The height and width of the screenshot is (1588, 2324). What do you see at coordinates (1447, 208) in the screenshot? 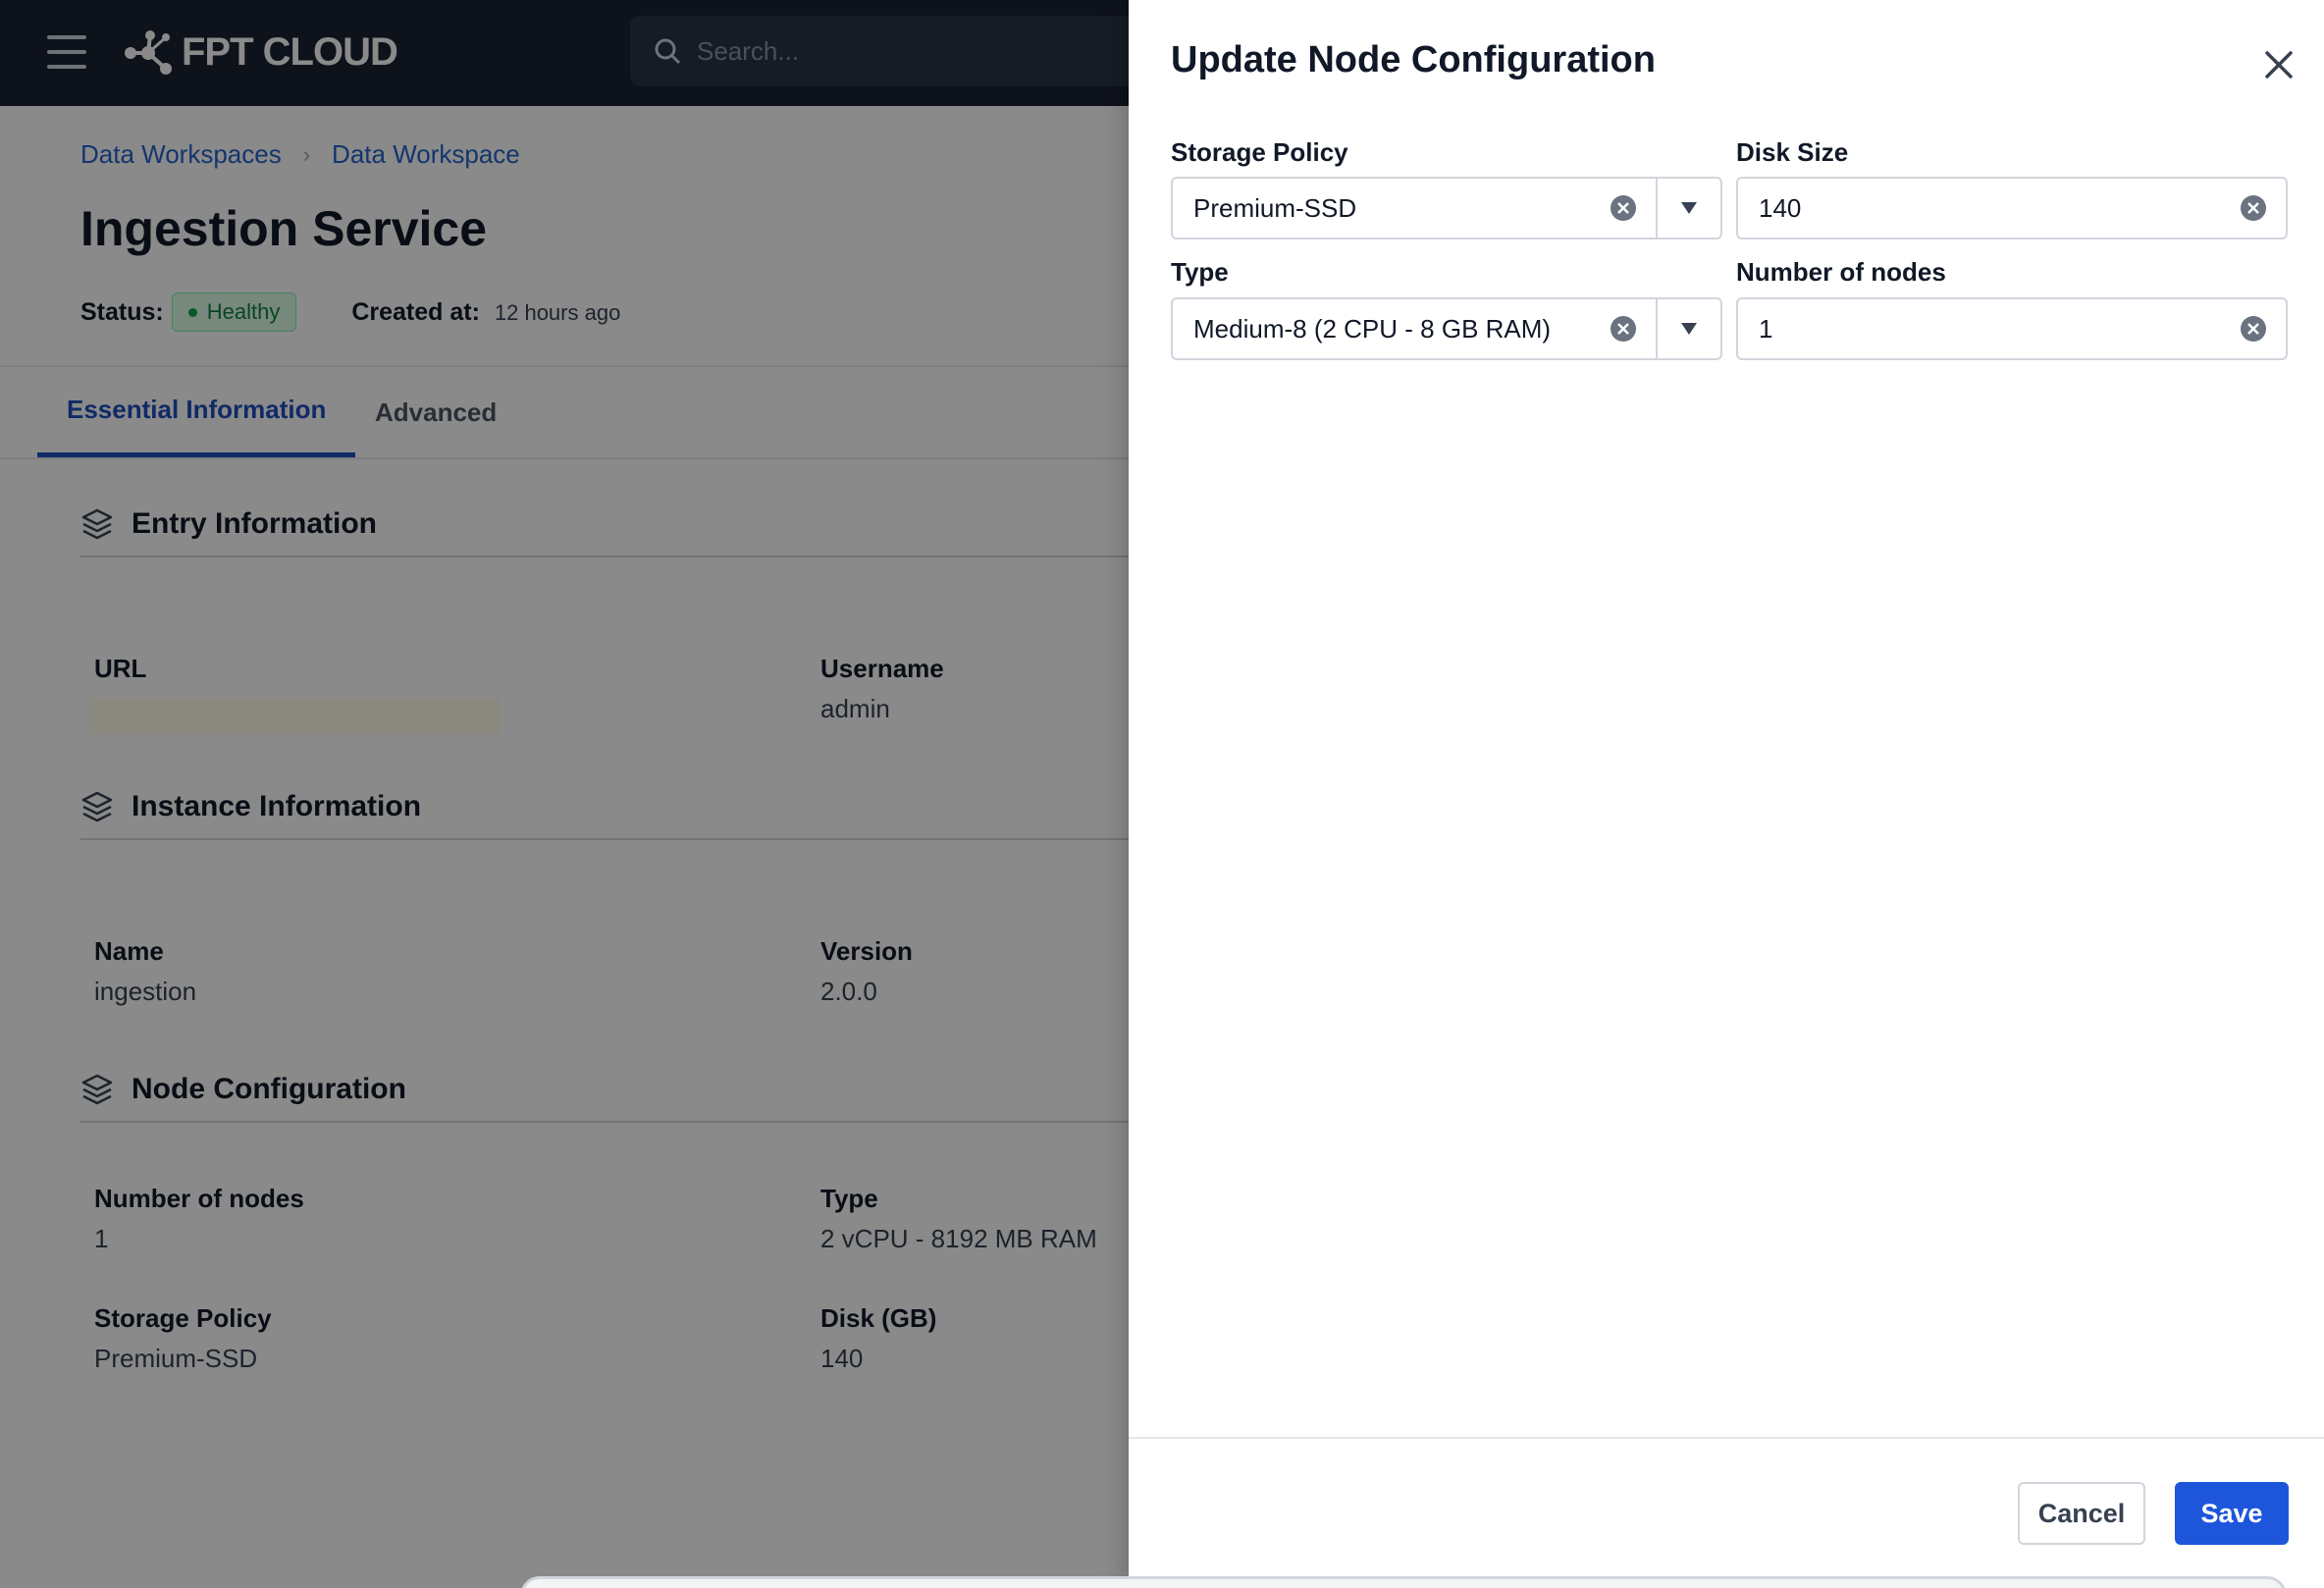
I see `storage-policy-select: Premium-SSD` at bounding box center [1447, 208].